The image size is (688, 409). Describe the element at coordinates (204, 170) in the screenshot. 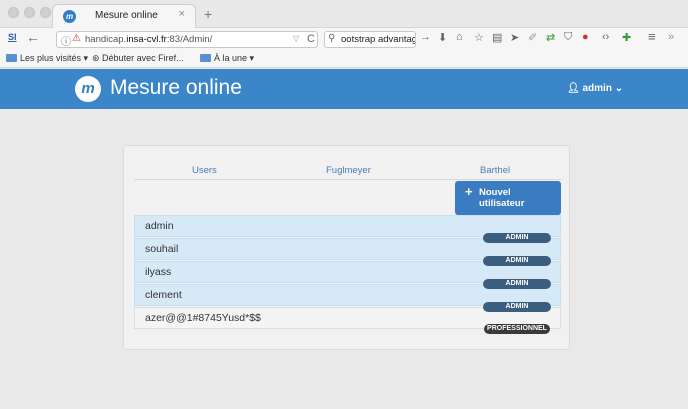

I see `tab-users: Users` at that location.